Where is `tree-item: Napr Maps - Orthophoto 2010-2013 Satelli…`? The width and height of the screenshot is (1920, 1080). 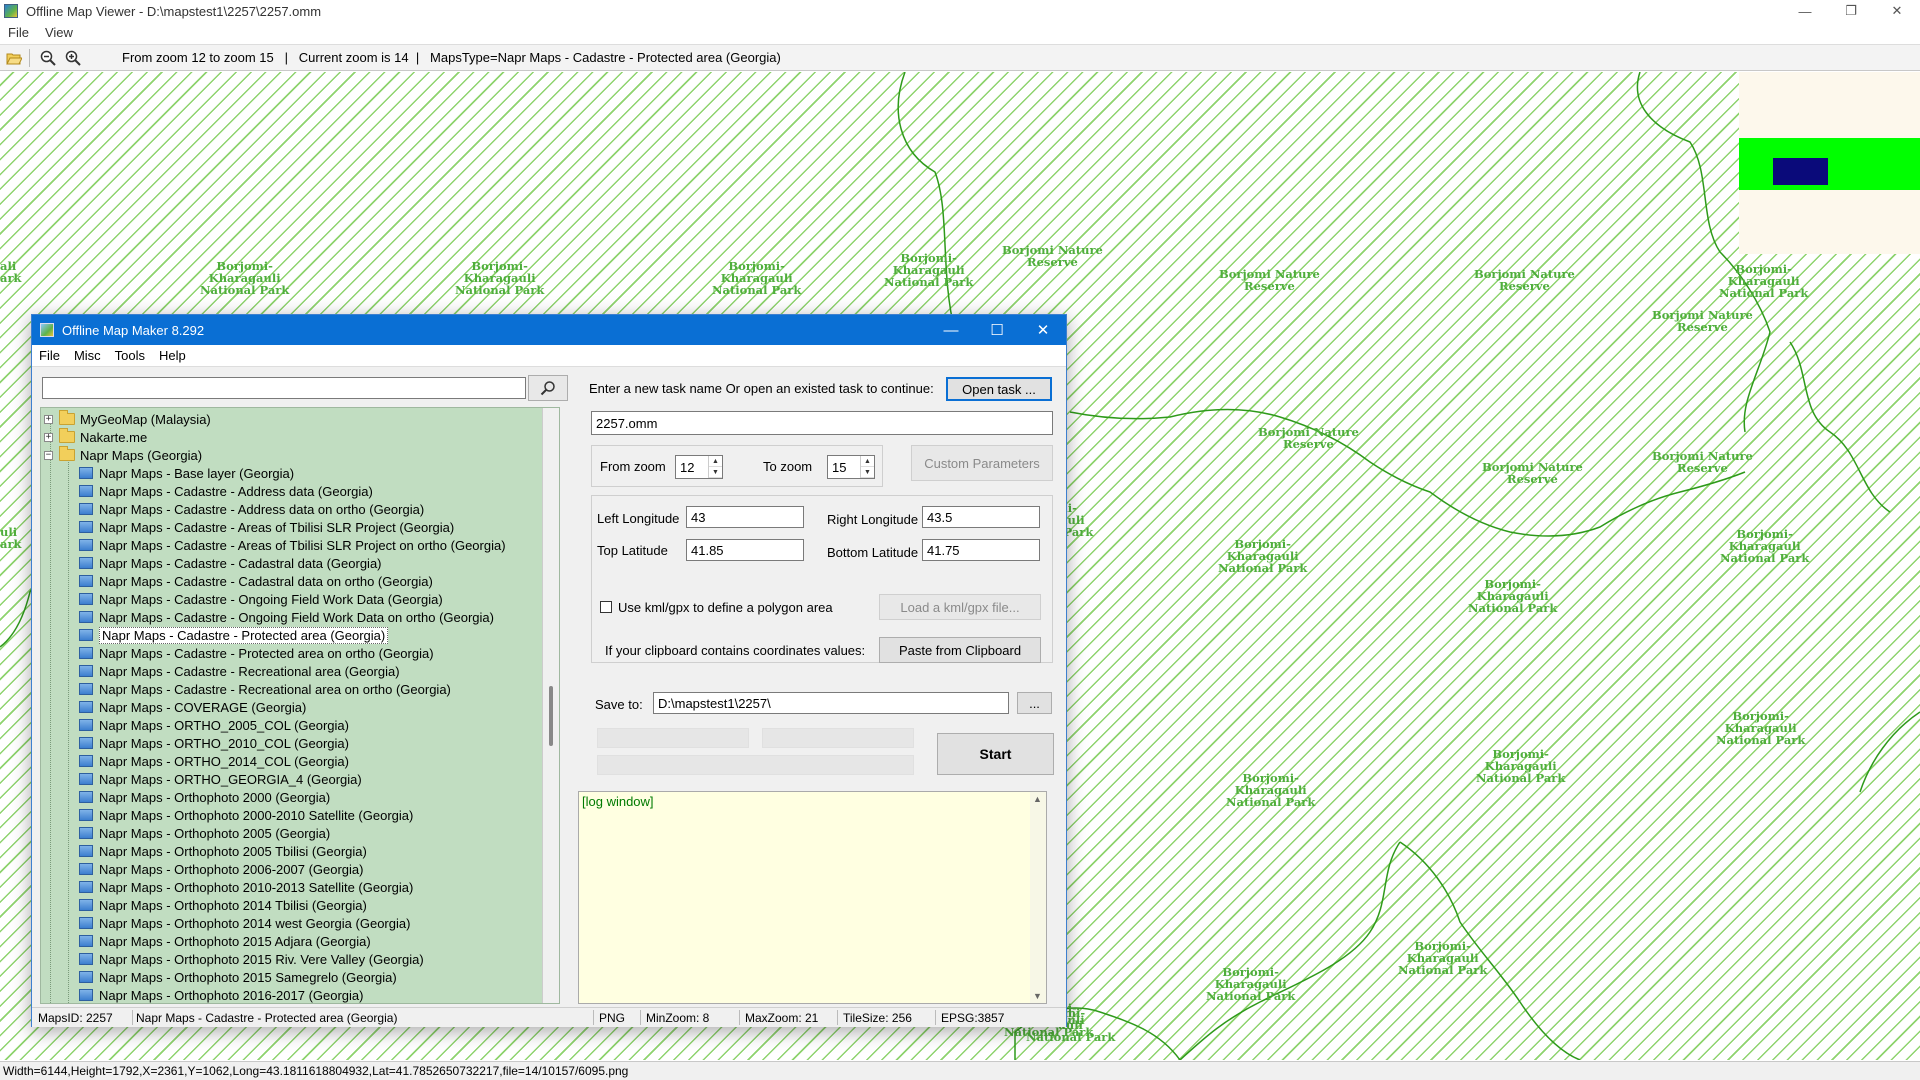 tree-item: Napr Maps - Orthophoto 2010-2013 Satelli… is located at coordinates (246, 887).